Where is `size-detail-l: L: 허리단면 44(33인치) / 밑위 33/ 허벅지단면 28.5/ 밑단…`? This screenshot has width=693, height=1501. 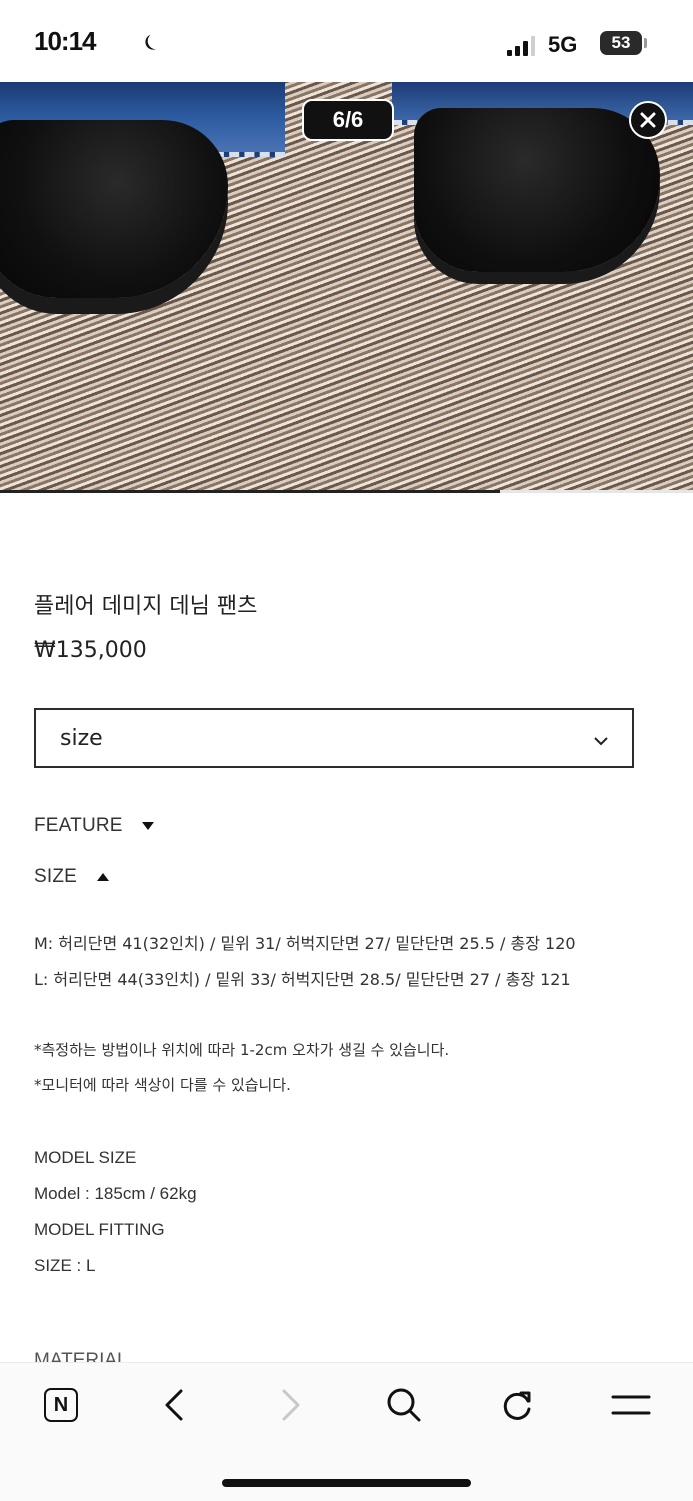
size-detail-l: L: 허리단면 44(33인치) / 밑위 33/ 허벅지단면 28.5/ 밑단… is located at coordinates (302, 979).